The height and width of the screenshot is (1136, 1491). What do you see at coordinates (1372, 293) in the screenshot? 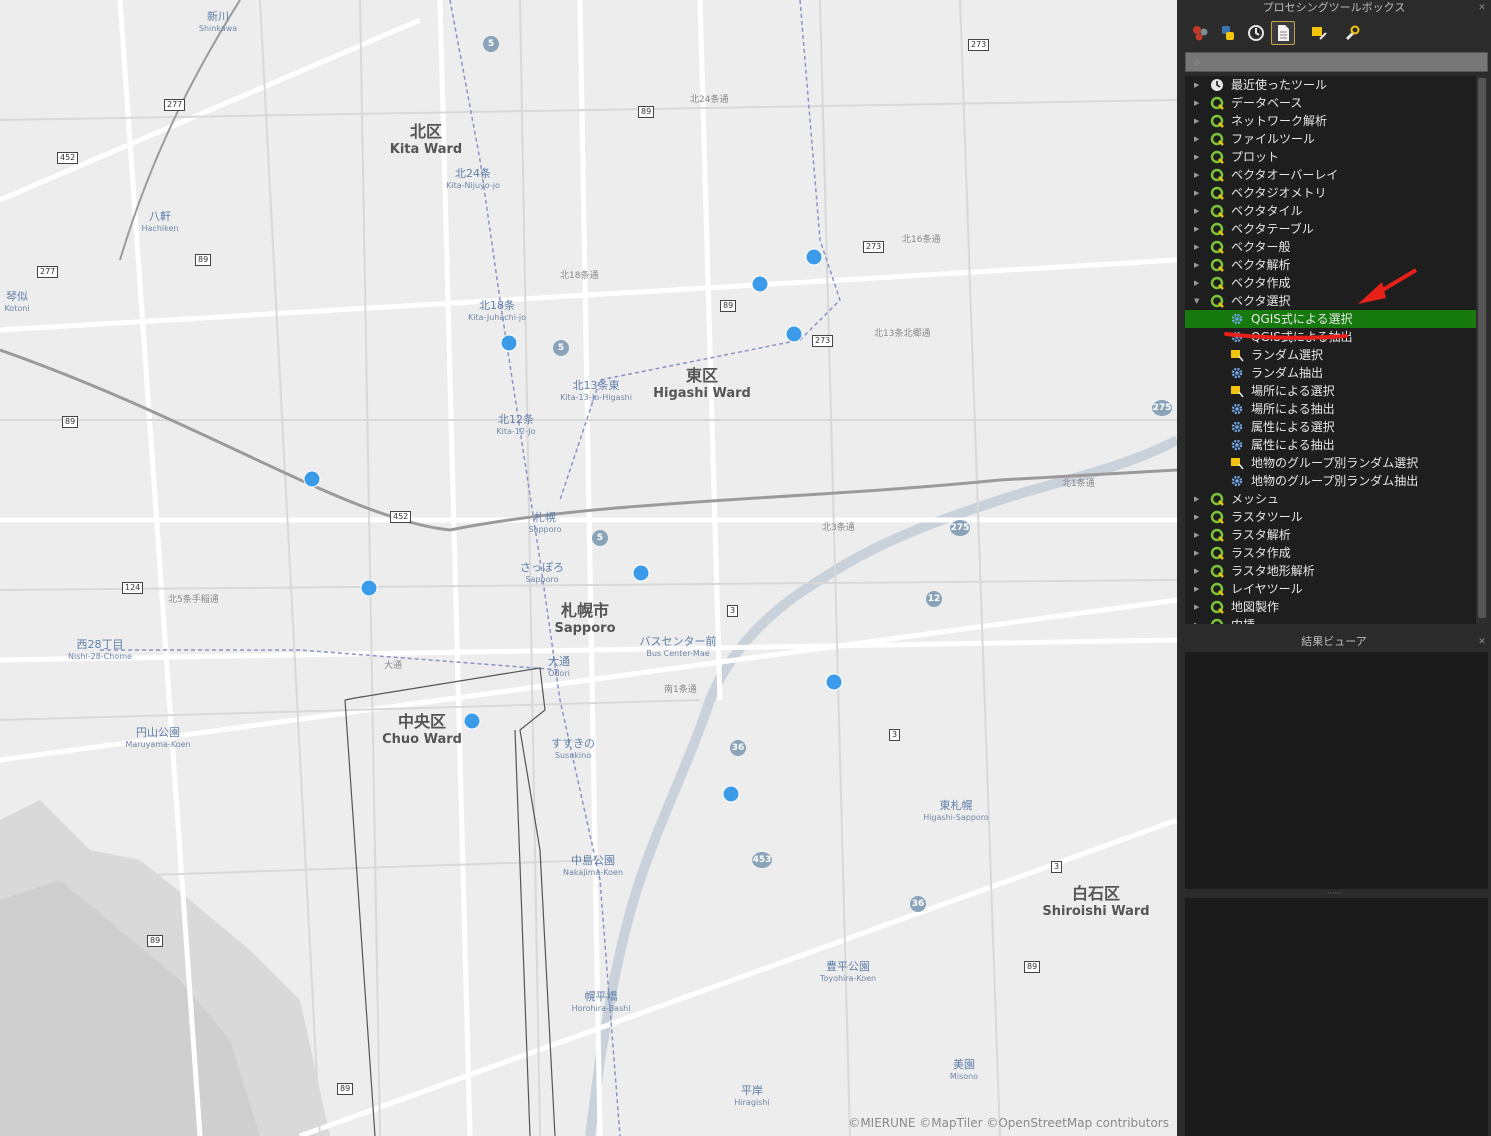
I see `annotation-arrowhead` at bounding box center [1372, 293].